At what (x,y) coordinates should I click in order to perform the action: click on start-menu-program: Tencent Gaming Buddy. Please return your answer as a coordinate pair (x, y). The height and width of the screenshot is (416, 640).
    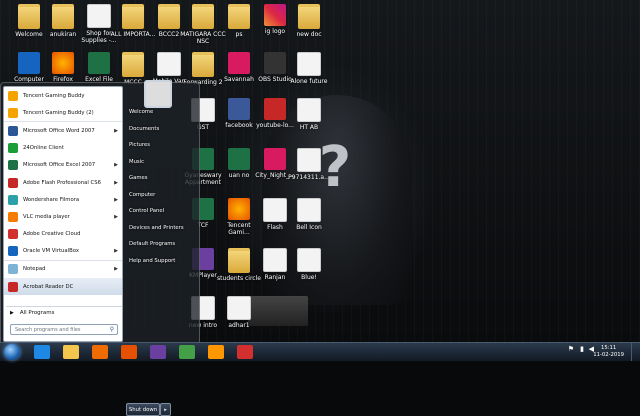
    Looking at the image, I should click on (63, 95).